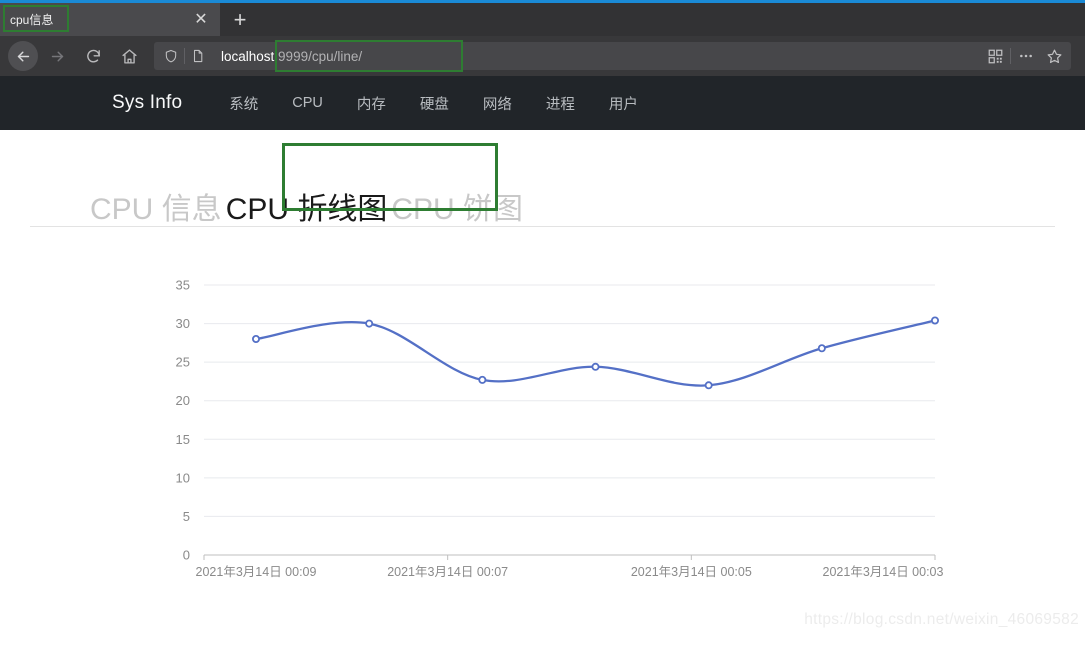 This screenshot has height=668, width=1085. What do you see at coordinates (183, 323) in the screenshot?
I see `y-axis-tick-label: 30` at bounding box center [183, 323].